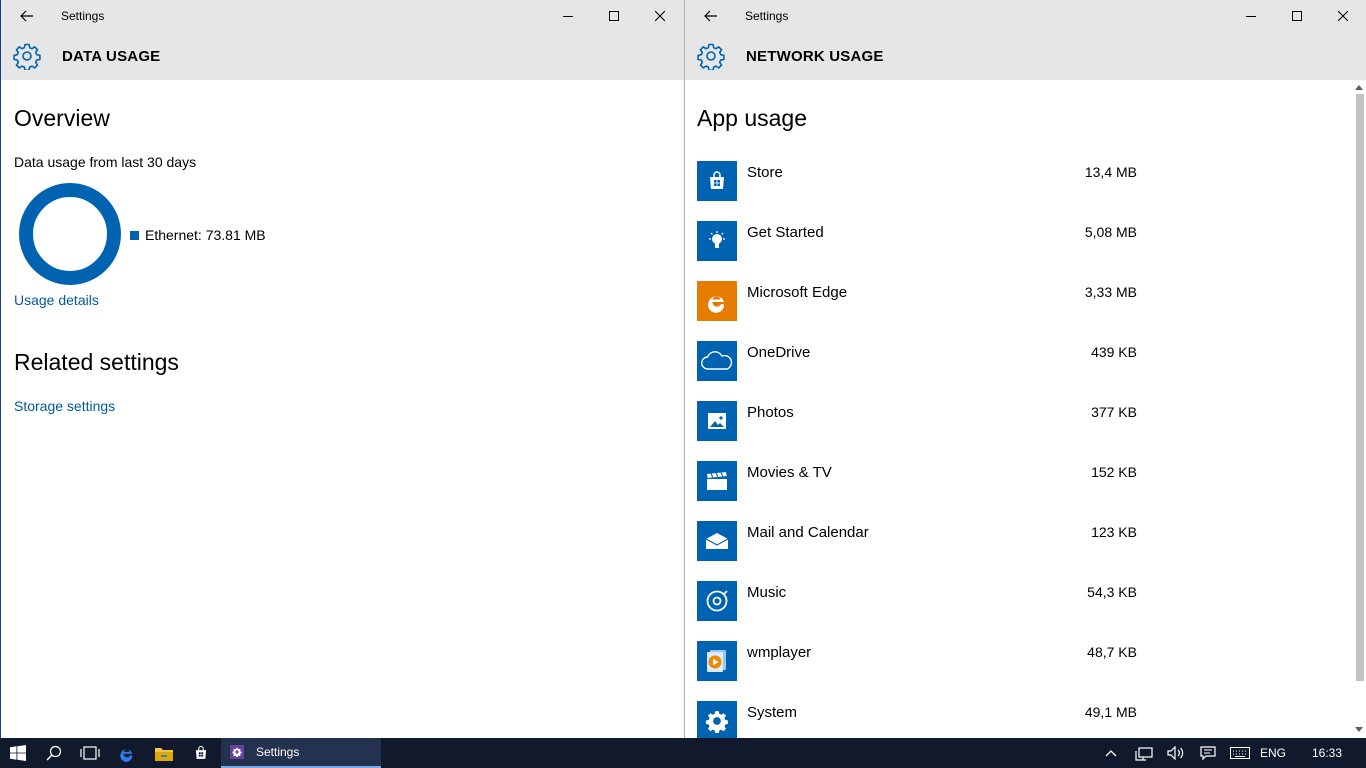 The width and height of the screenshot is (1366, 768). I want to click on speaker-icon, so click(1175, 753).